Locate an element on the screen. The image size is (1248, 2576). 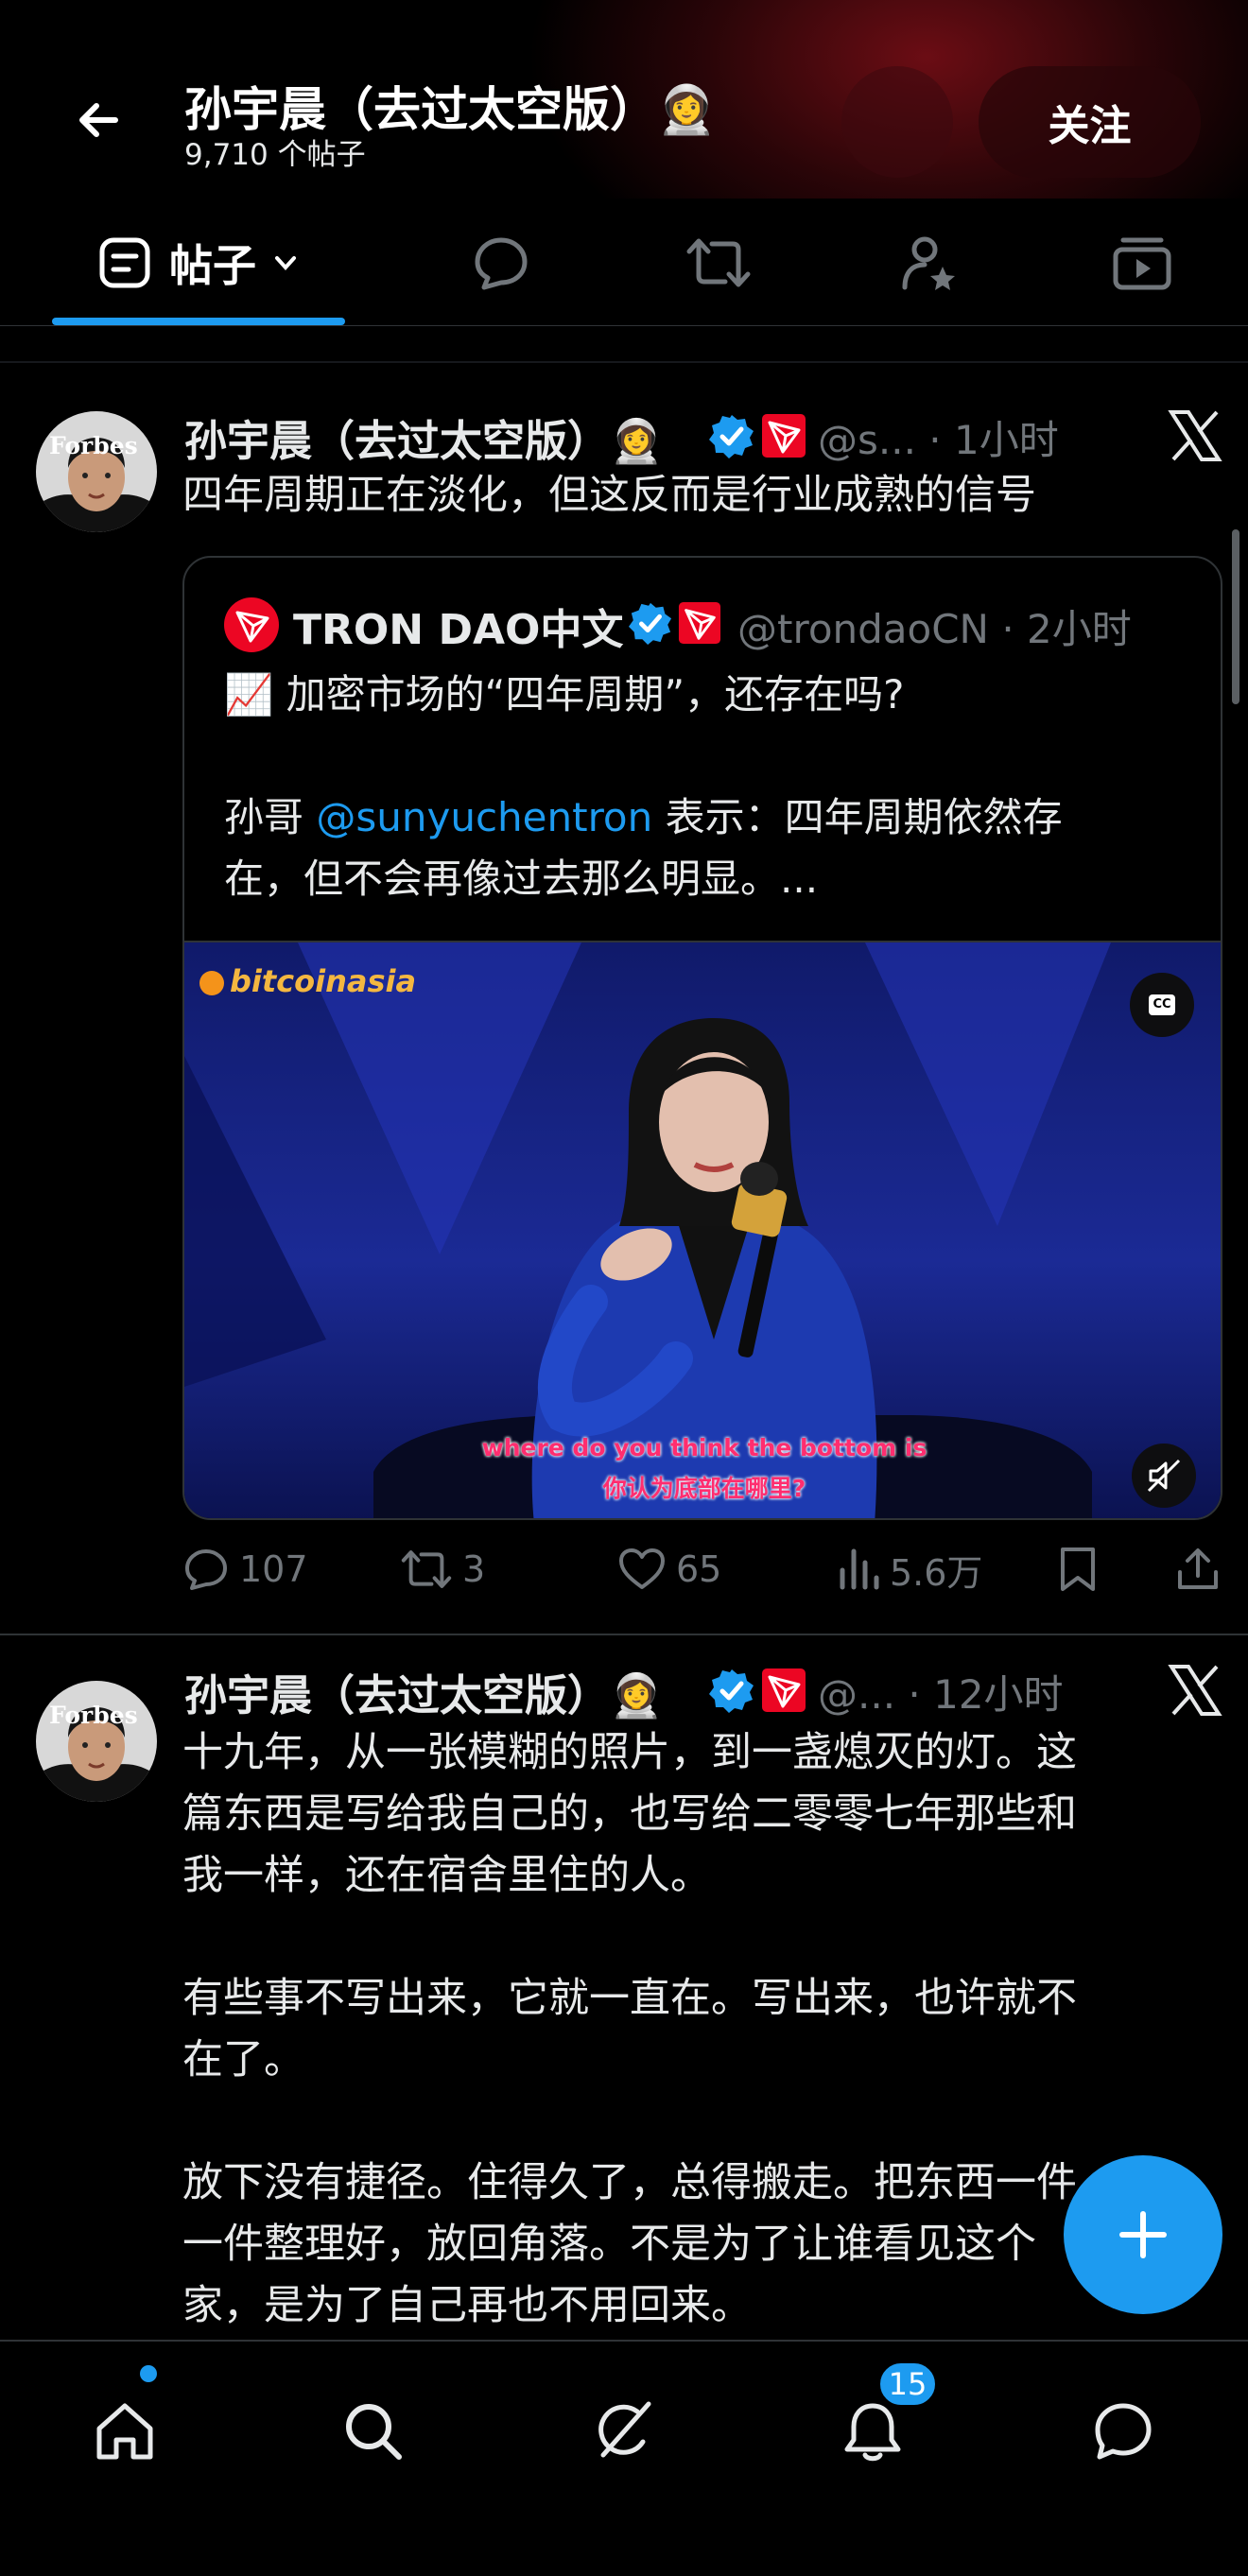
mention-link: @sunyuchentron is located at coordinates (484, 817).